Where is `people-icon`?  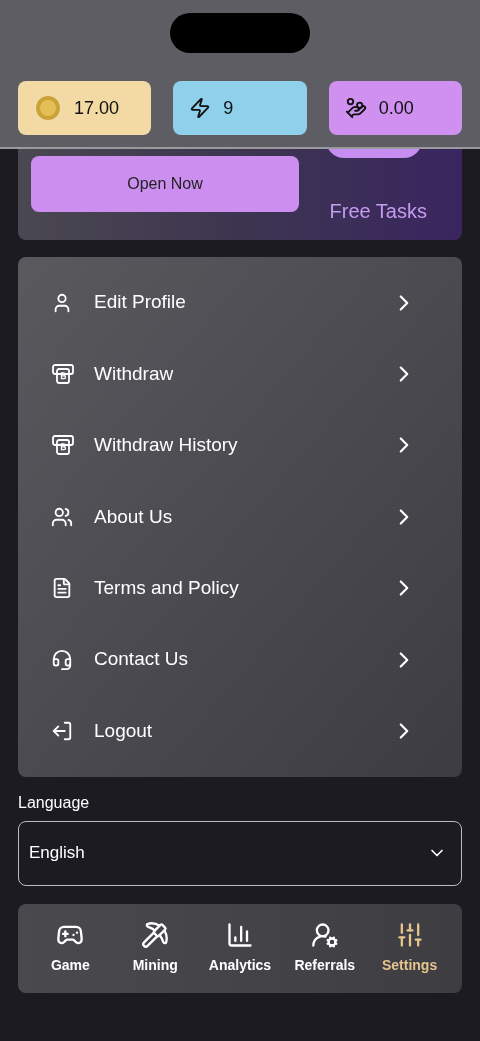 people-icon is located at coordinates (62, 516).